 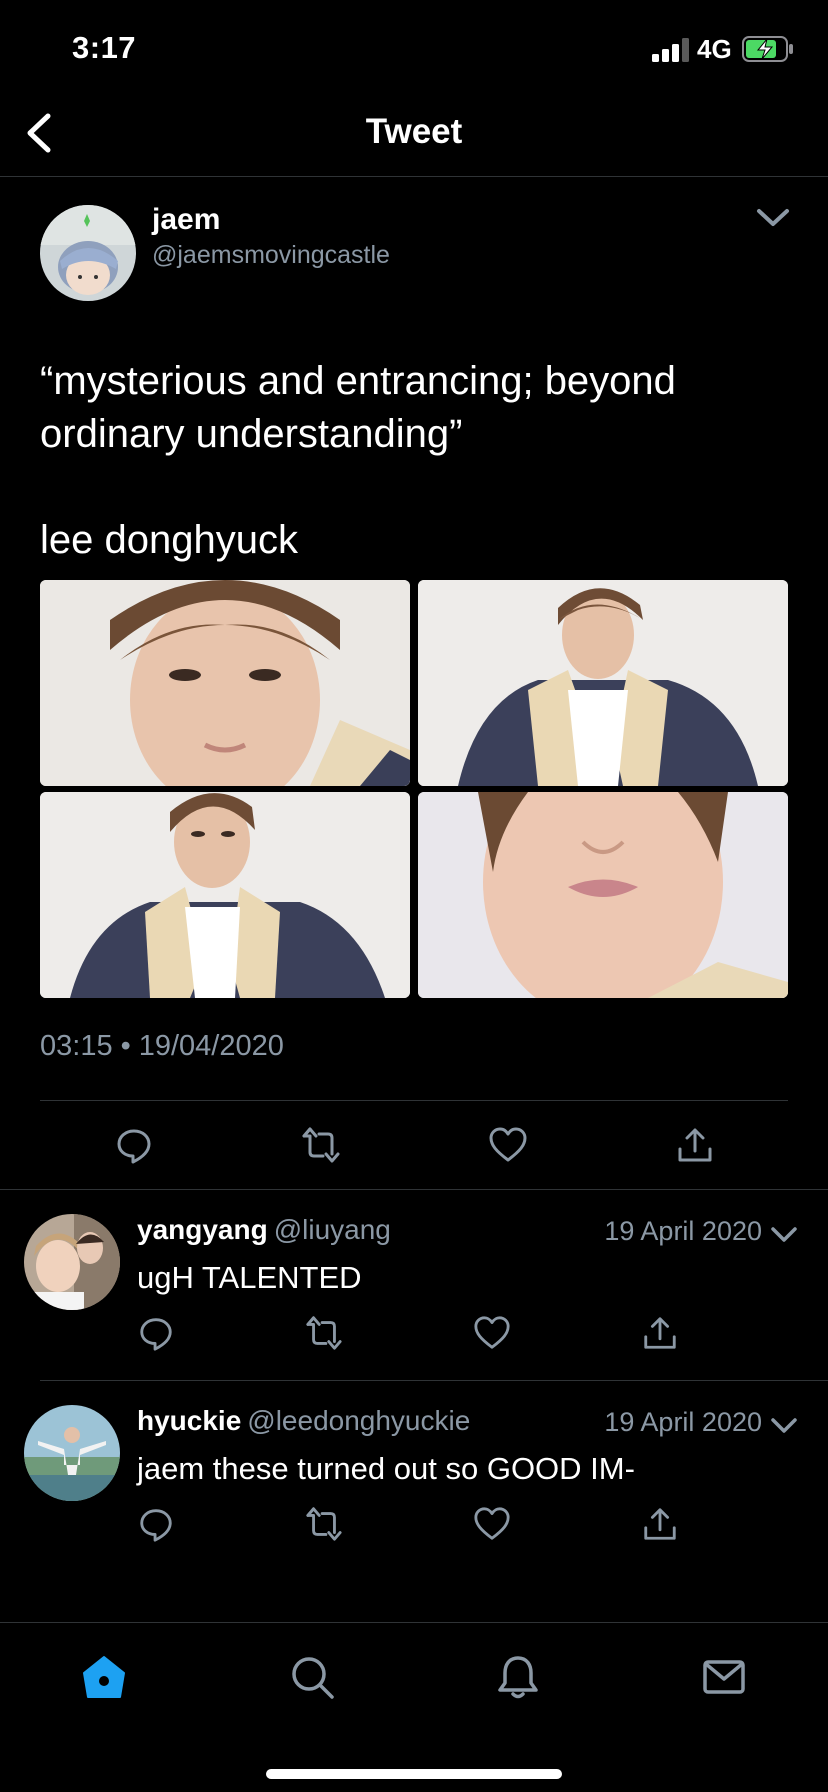 What do you see at coordinates (332, 1229) in the screenshot?
I see `reply-author-handle: @liuyang` at bounding box center [332, 1229].